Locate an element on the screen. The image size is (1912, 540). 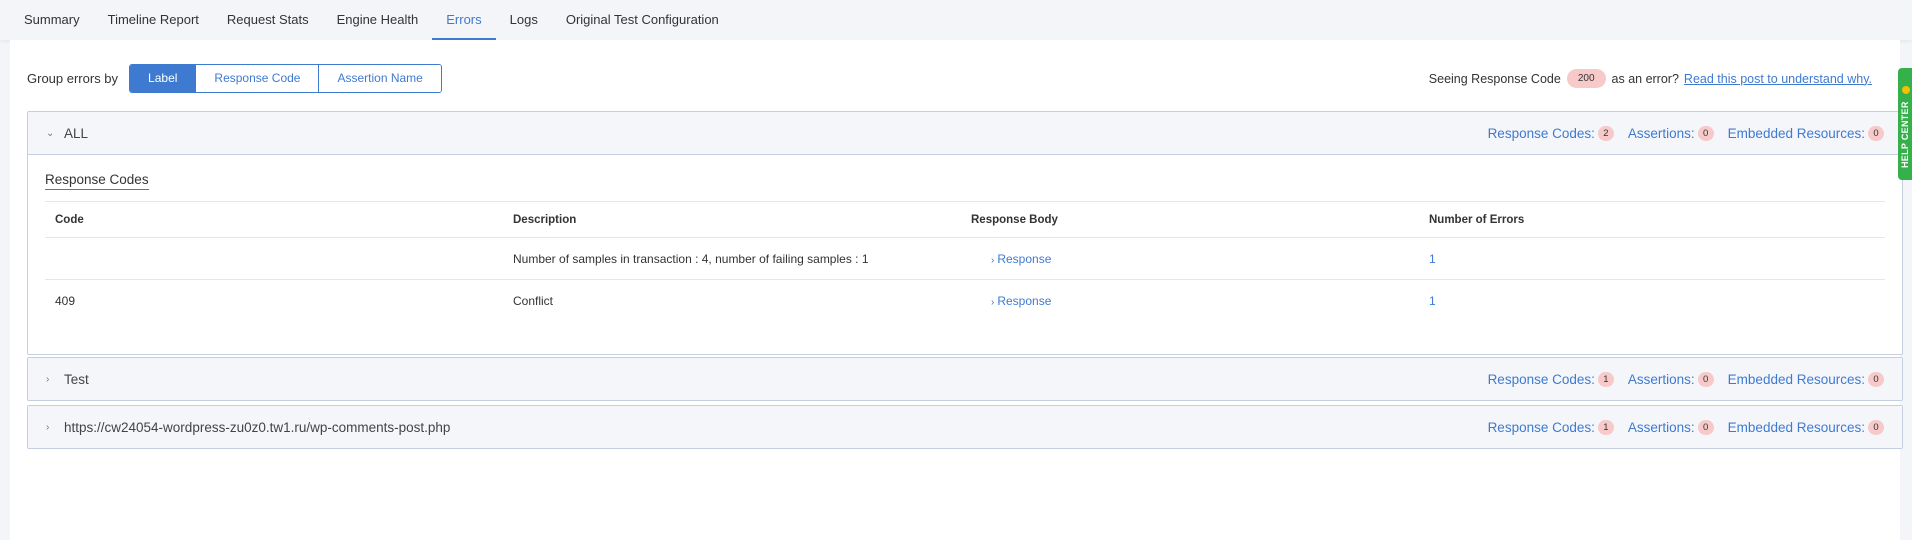
response-codes-badge: 2 is located at coordinates (1605, 133).